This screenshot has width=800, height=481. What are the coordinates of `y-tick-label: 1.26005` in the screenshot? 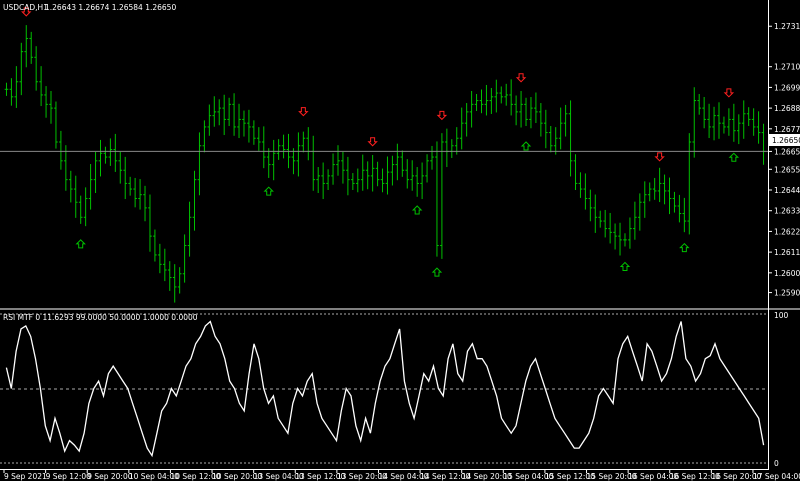 It's located at (787, 273).